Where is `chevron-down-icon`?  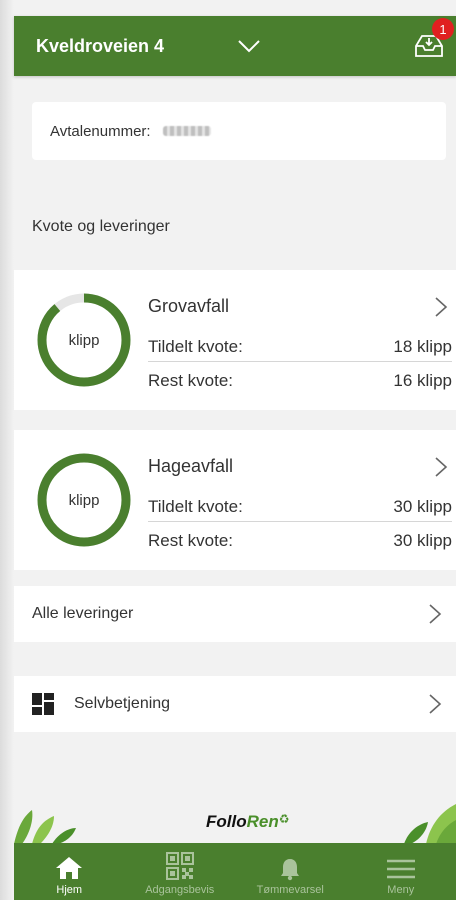 chevron-down-icon is located at coordinates (249, 46).